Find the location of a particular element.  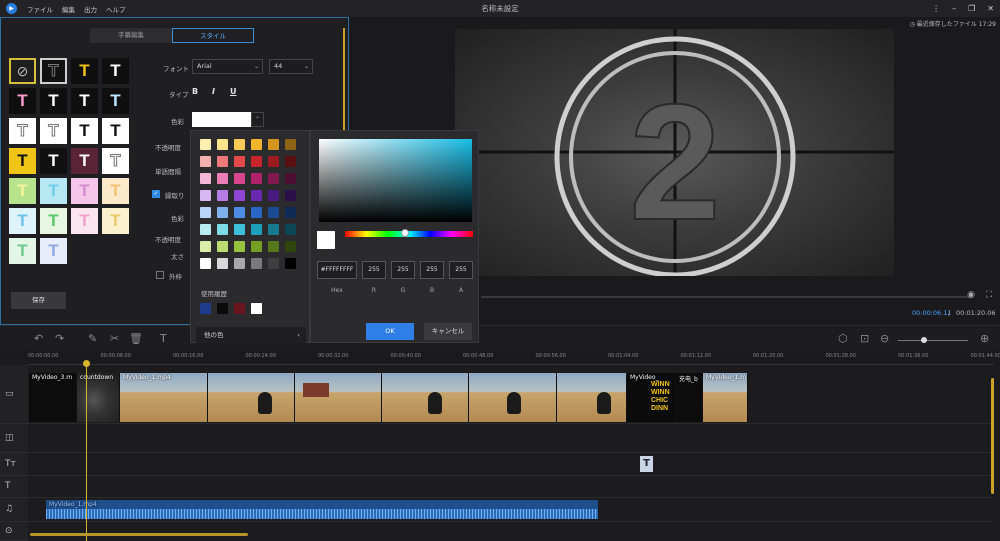

text-color-swatch is located at coordinates (221, 119).